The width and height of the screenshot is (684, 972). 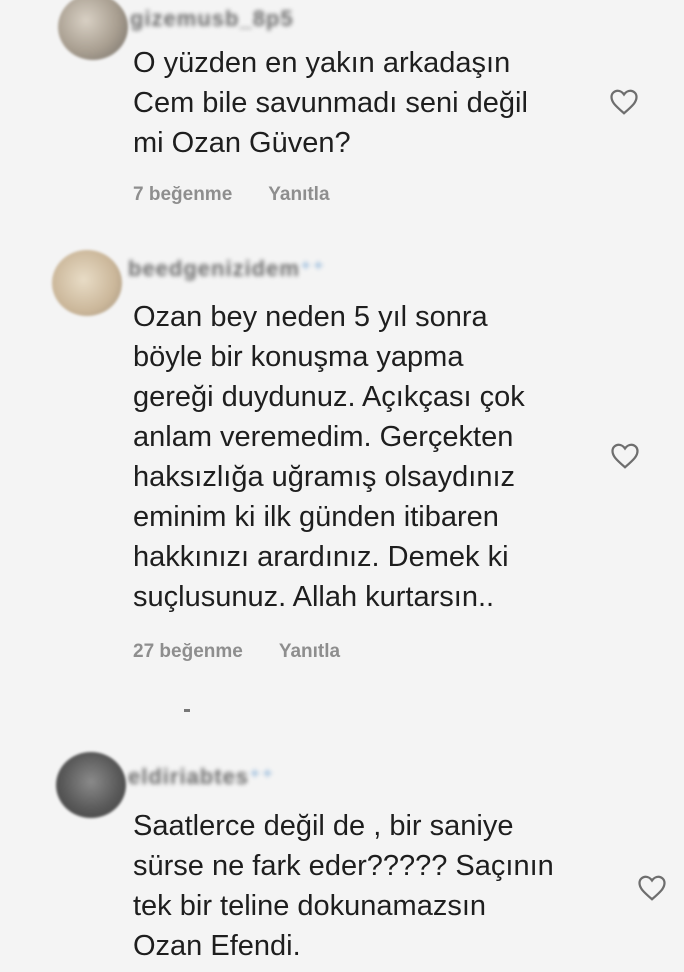 What do you see at coordinates (226, 269) in the screenshot?
I see `comment-username: beedgenizidem⁺⁺` at bounding box center [226, 269].